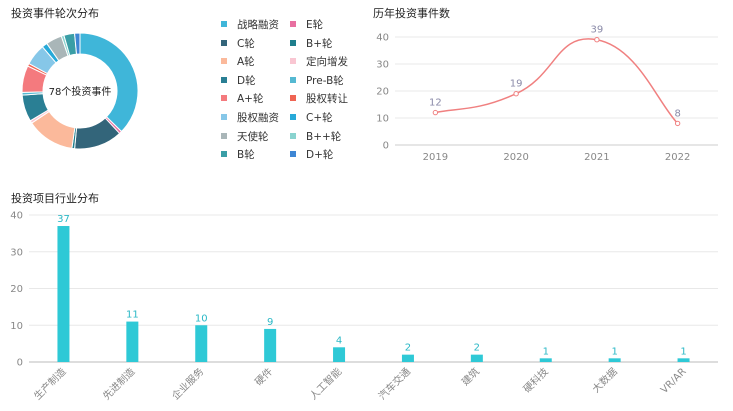 The image size is (733, 411). Describe the element at coordinates (597, 30) in the screenshot. I see `line-data-label: 39` at that location.